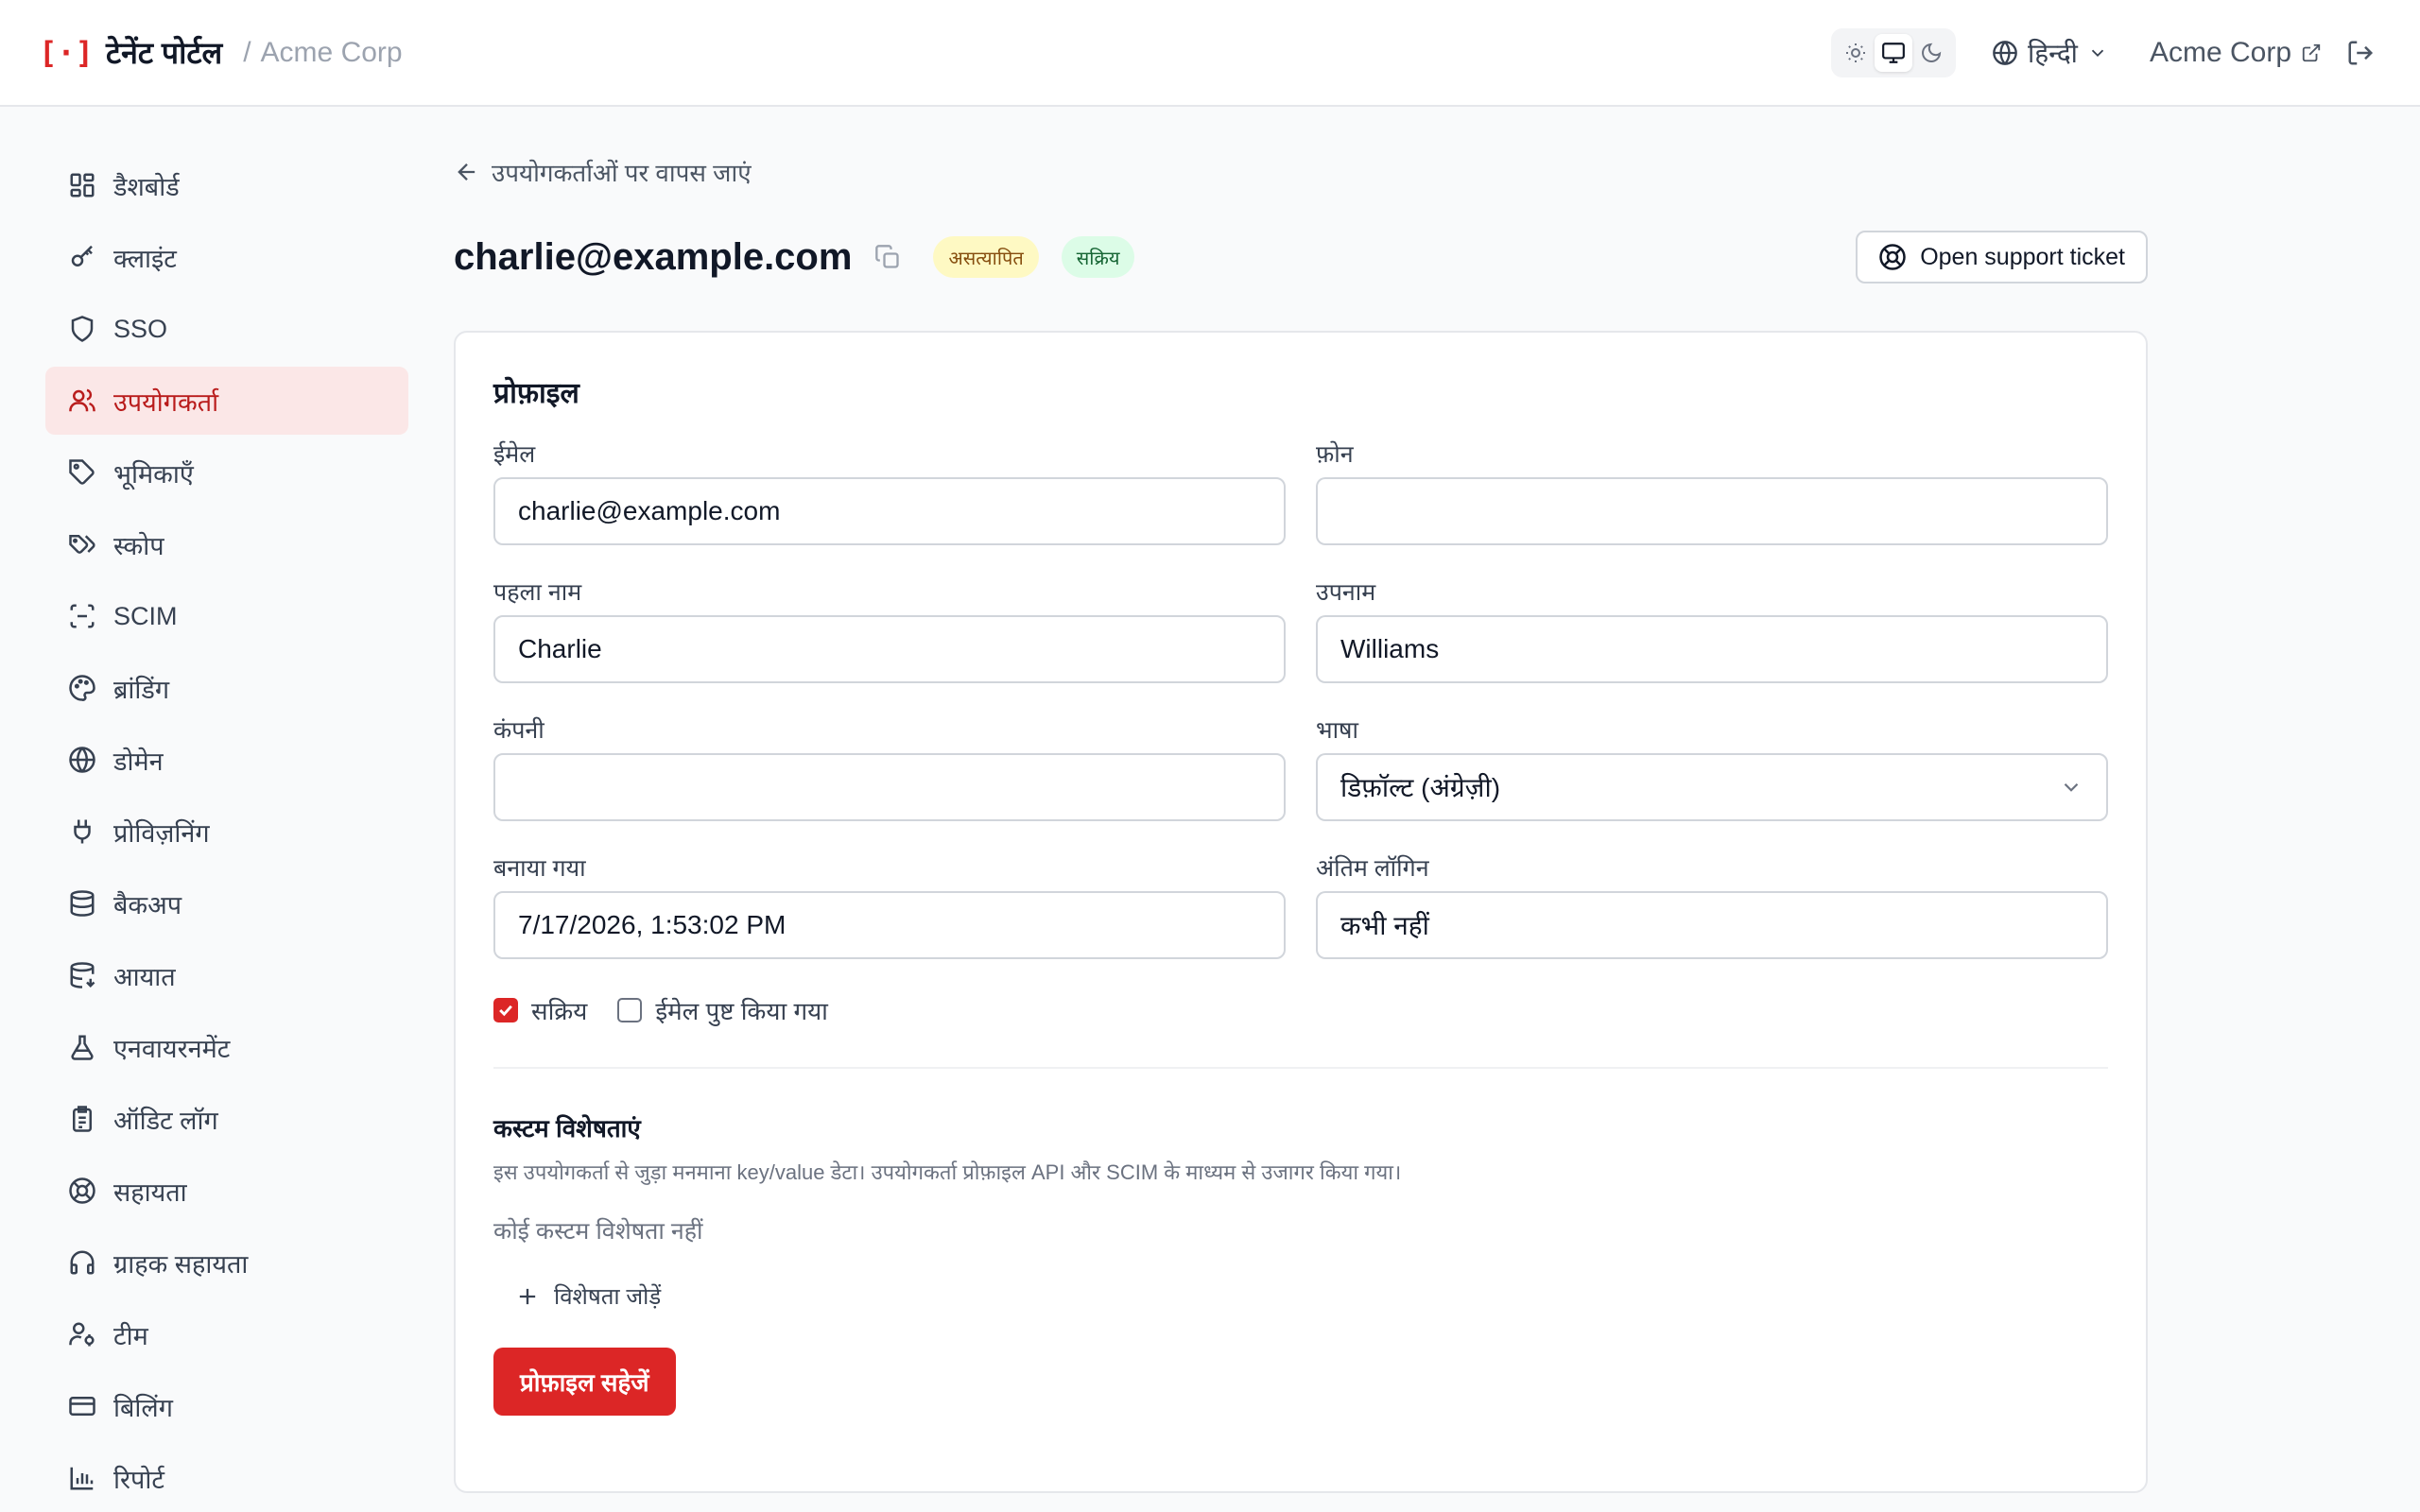 This screenshot has height=1512, width=2420. I want to click on profile-section-title: प्रोफ़ाइल, so click(536, 393).